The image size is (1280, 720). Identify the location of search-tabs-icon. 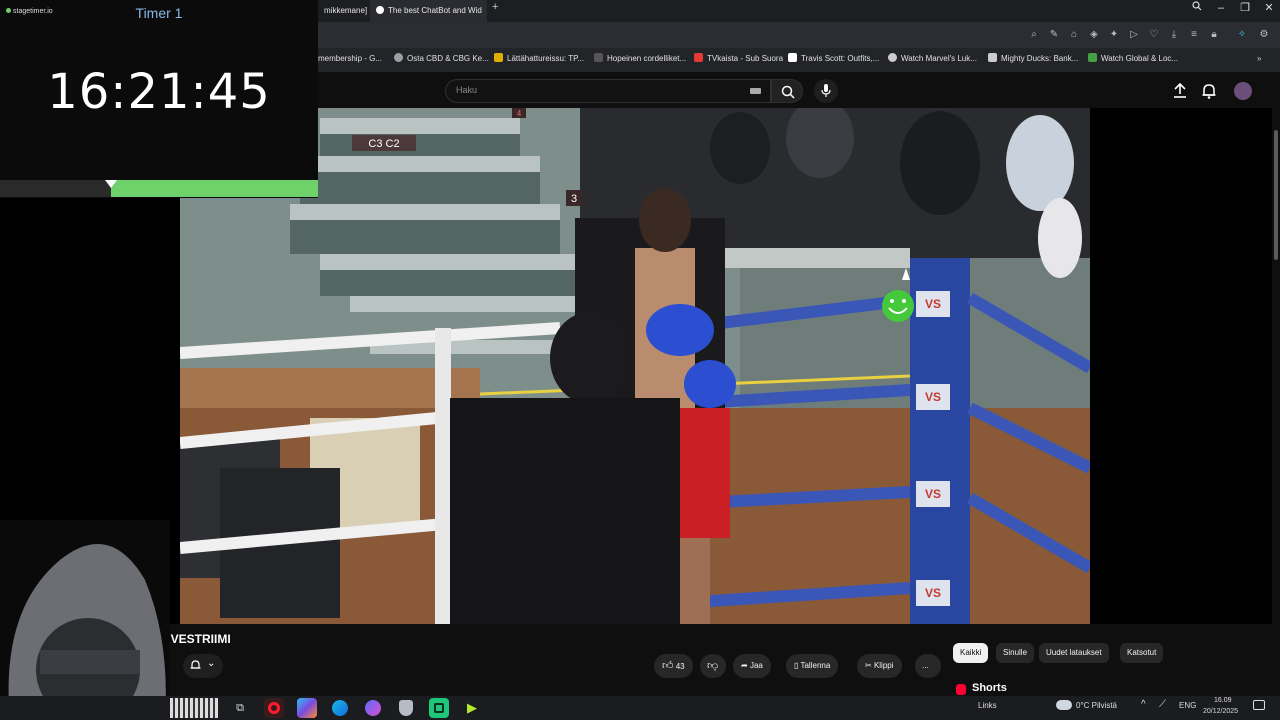
(1197, 11).